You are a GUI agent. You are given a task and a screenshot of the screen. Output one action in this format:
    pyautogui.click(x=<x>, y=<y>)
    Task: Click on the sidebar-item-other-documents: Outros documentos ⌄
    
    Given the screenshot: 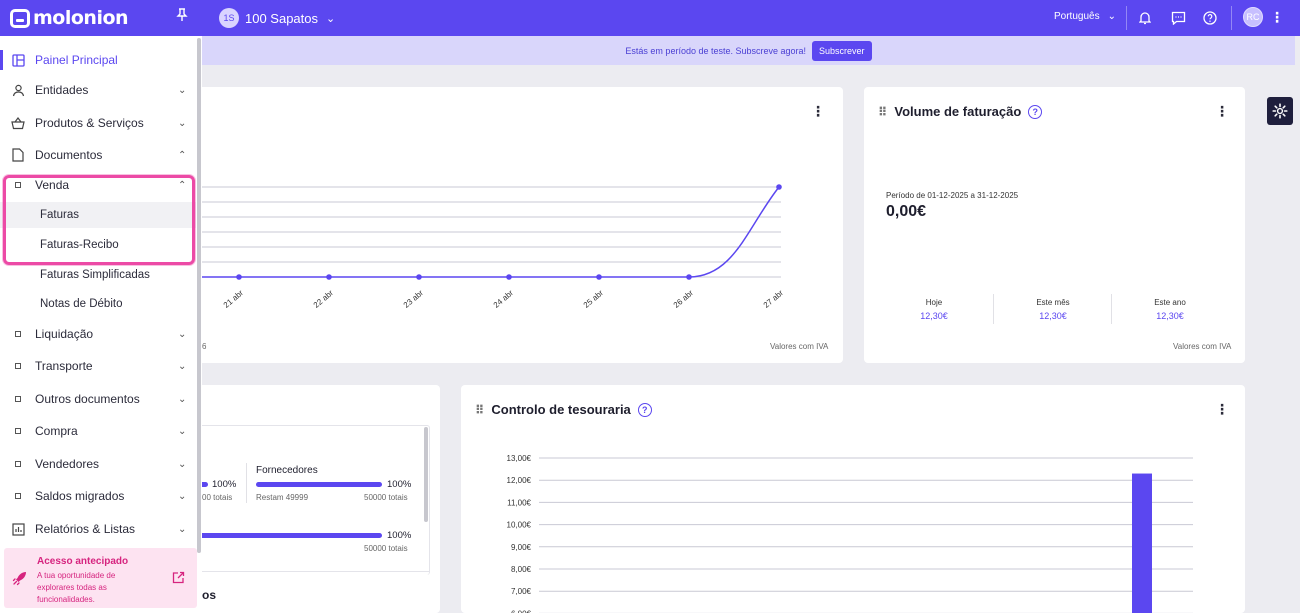 What is the action you would take?
    pyautogui.click(x=98, y=399)
    